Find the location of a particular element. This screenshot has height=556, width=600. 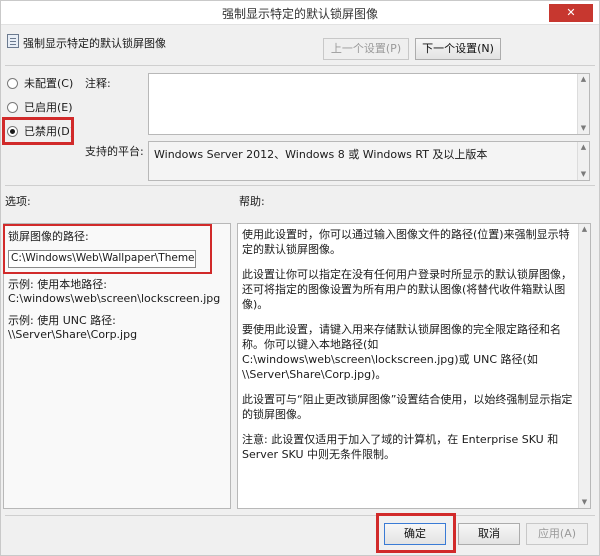

highlight-box-ok is located at coordinates (416, 533).